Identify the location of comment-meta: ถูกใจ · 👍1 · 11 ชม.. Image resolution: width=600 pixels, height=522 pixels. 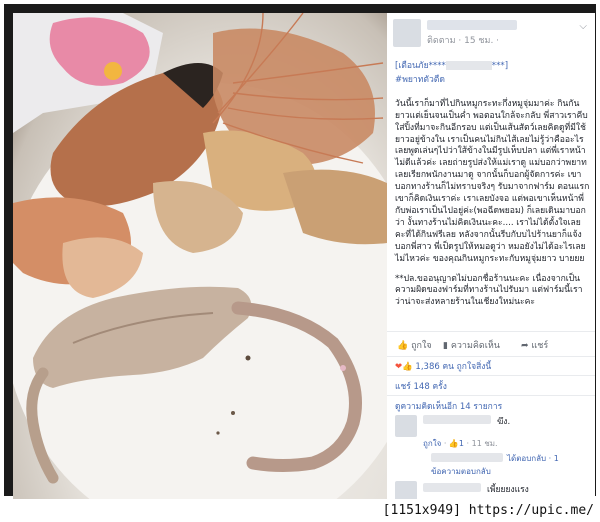
(460, 443).